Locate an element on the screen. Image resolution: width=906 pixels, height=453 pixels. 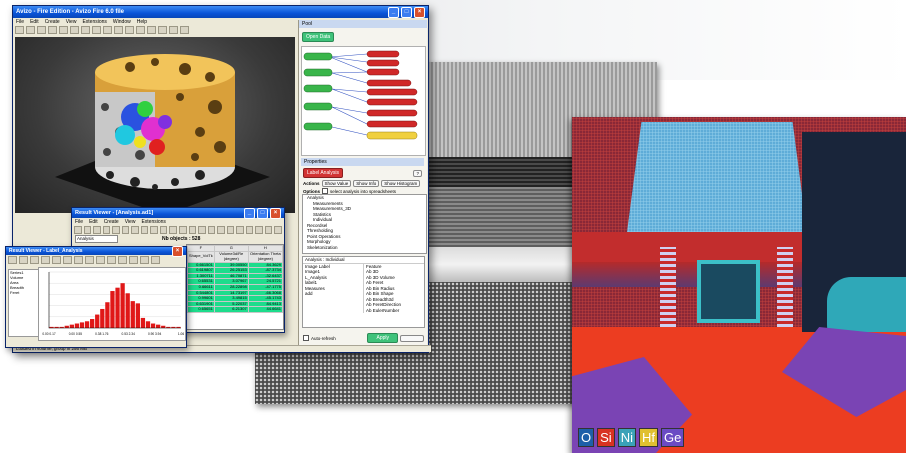
pool-network-graph is located at coordinates (363, 101).